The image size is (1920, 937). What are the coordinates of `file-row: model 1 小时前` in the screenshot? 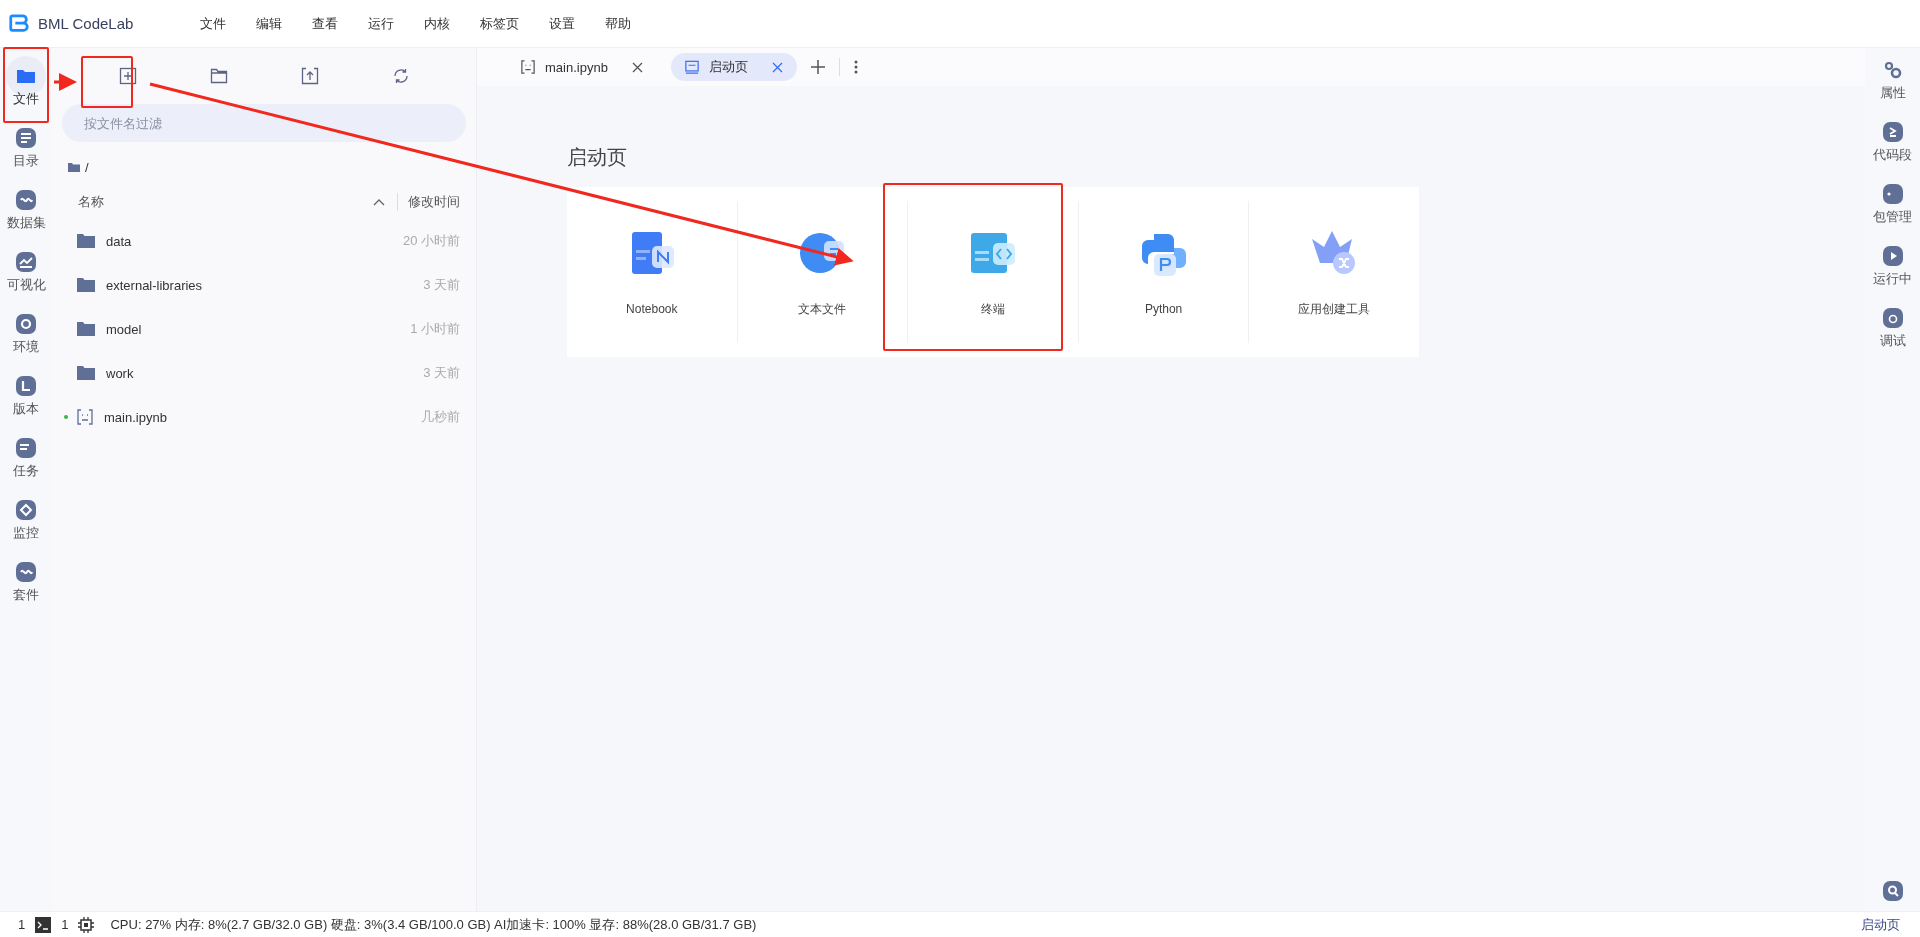 It's located at (264, 329).